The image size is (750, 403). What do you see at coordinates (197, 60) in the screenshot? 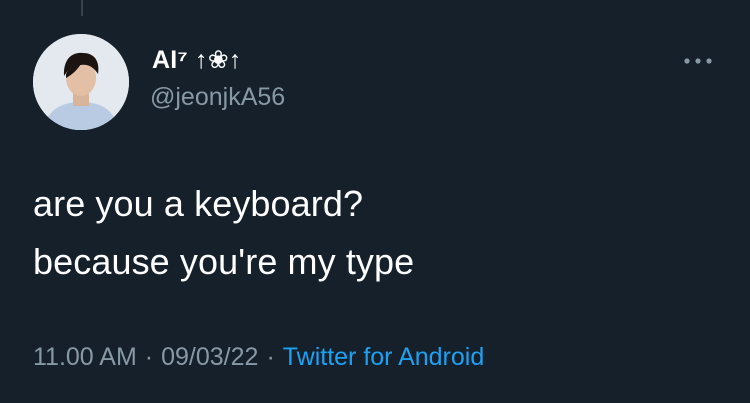
I see `display-name: AI⁷ ↑❀↑` at bounding box center [197, 60].